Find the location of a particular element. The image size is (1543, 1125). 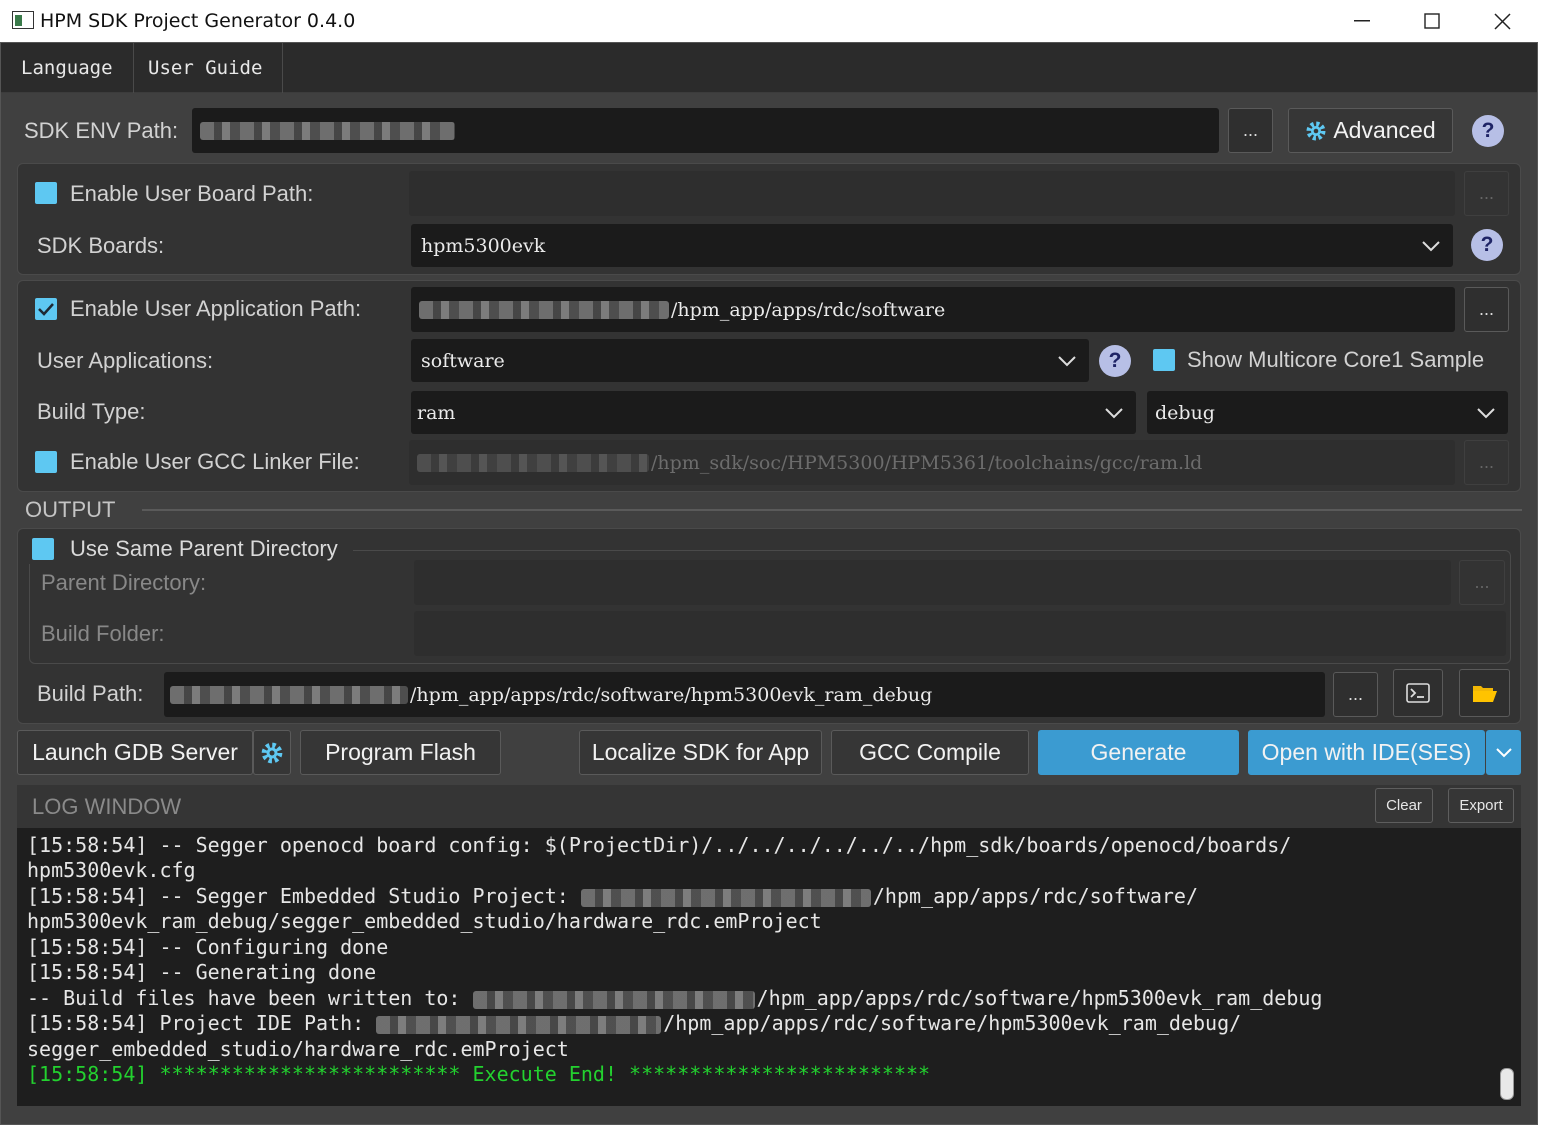

advanced-button-label: Advanced is located at coordinates (1384, 130).